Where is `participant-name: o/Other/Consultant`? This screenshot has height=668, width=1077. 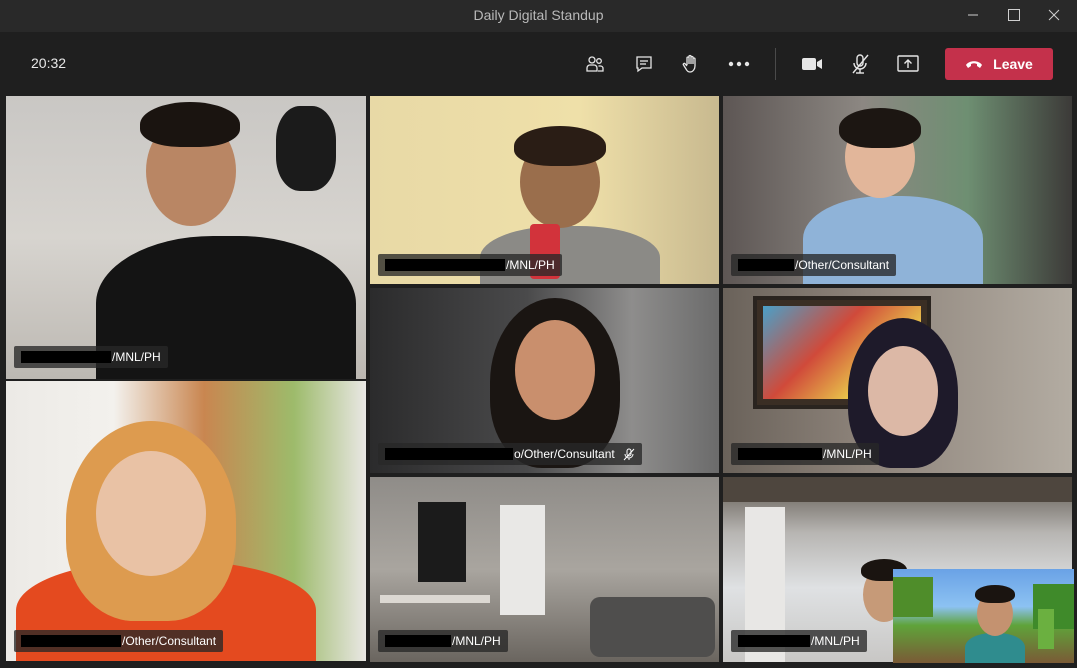 participant-name: o/Other/Consultant is located at coordinates (564, 454).